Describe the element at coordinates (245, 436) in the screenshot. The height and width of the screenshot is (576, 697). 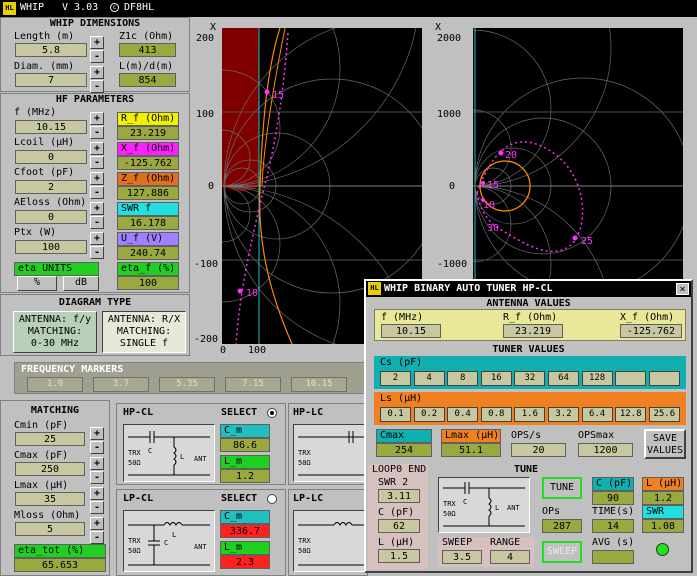
I see `hp-cl-cm-label: C_m (pF)` at that location.